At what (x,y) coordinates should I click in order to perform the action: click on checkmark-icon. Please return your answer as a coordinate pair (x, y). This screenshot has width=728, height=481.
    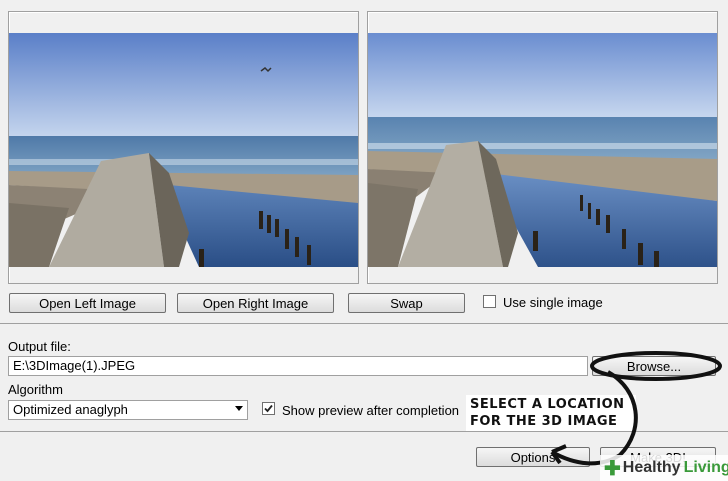
    Looking at the image, I should click on (268, 408).